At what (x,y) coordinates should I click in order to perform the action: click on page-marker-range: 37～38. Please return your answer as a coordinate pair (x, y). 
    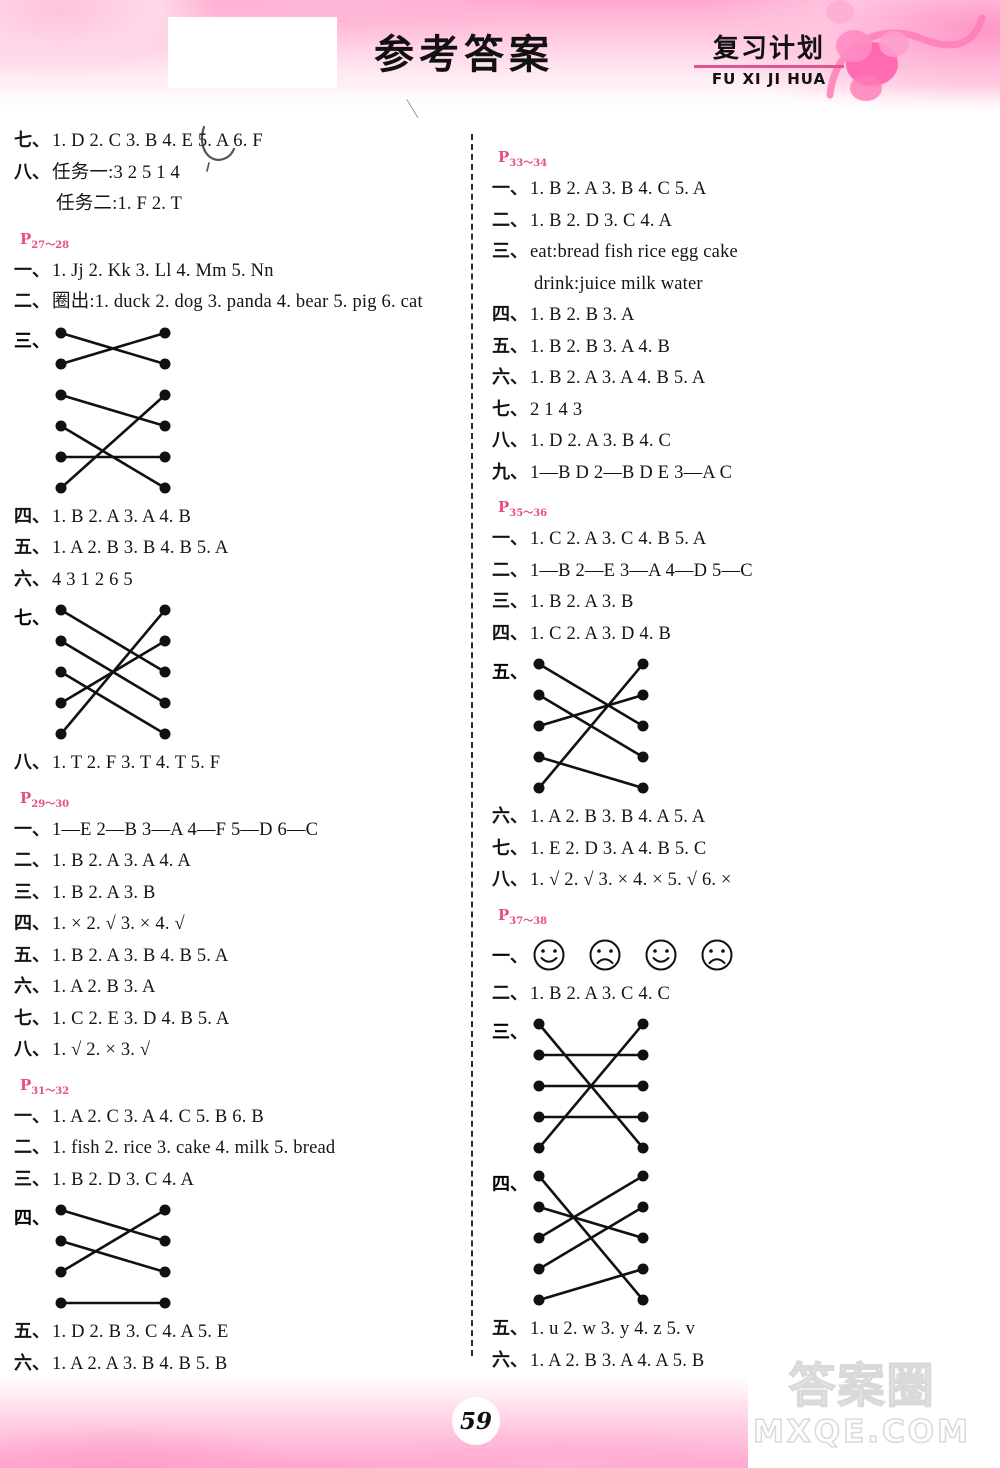
    Looking at the image, I should click on (528, 921).